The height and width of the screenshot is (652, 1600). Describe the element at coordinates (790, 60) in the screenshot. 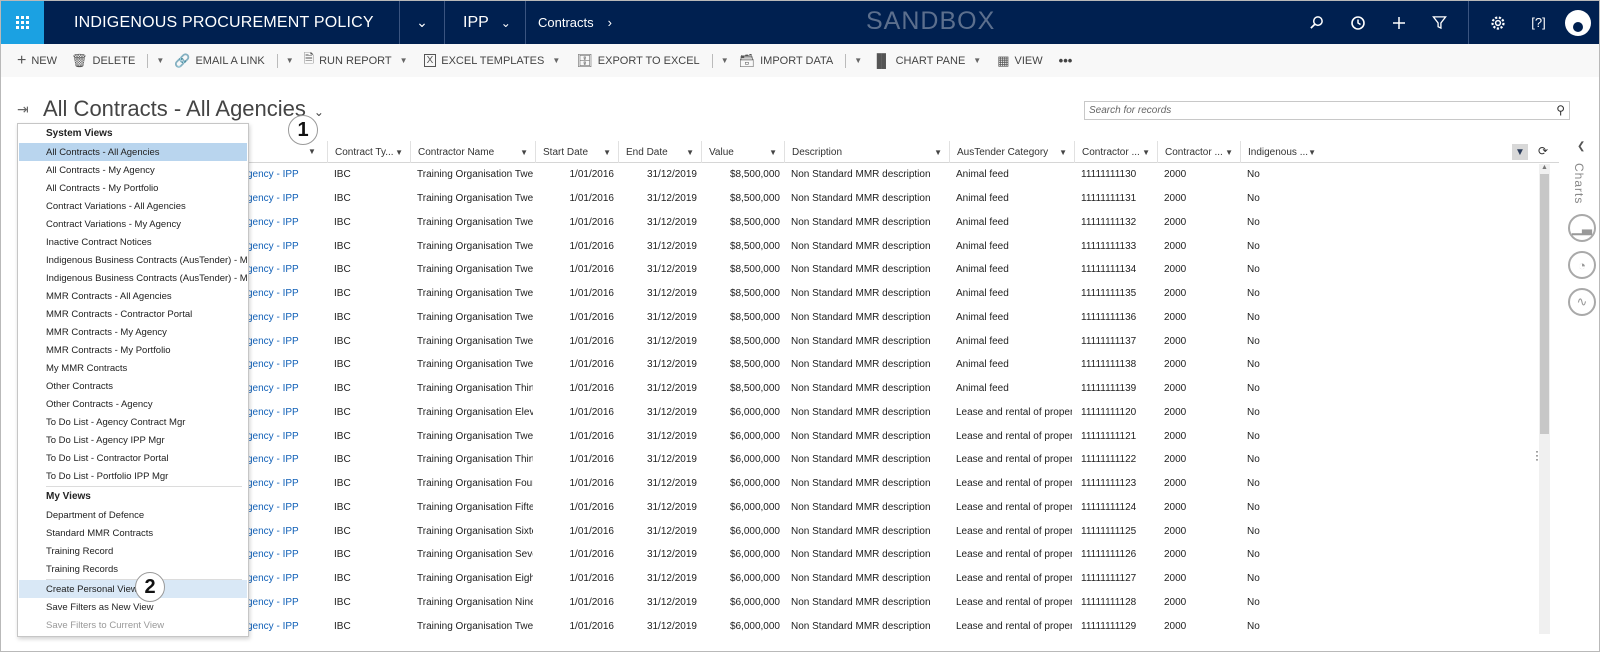

I see `import-data-button: 🗃 IMPORT DATA` at that location.